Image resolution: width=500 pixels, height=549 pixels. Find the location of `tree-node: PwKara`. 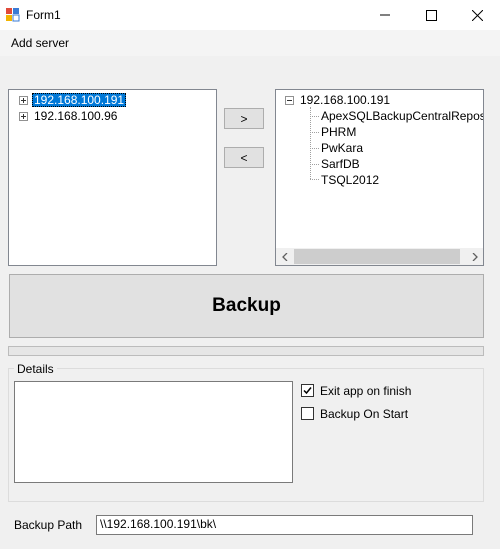

tree-node: PwKara is located at coordinates (342, 148).